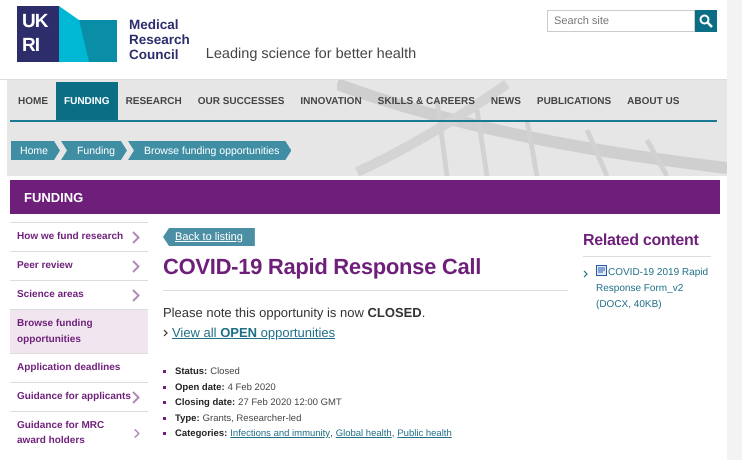  I want to click on logo-text: UK RI, so click(38, 34).